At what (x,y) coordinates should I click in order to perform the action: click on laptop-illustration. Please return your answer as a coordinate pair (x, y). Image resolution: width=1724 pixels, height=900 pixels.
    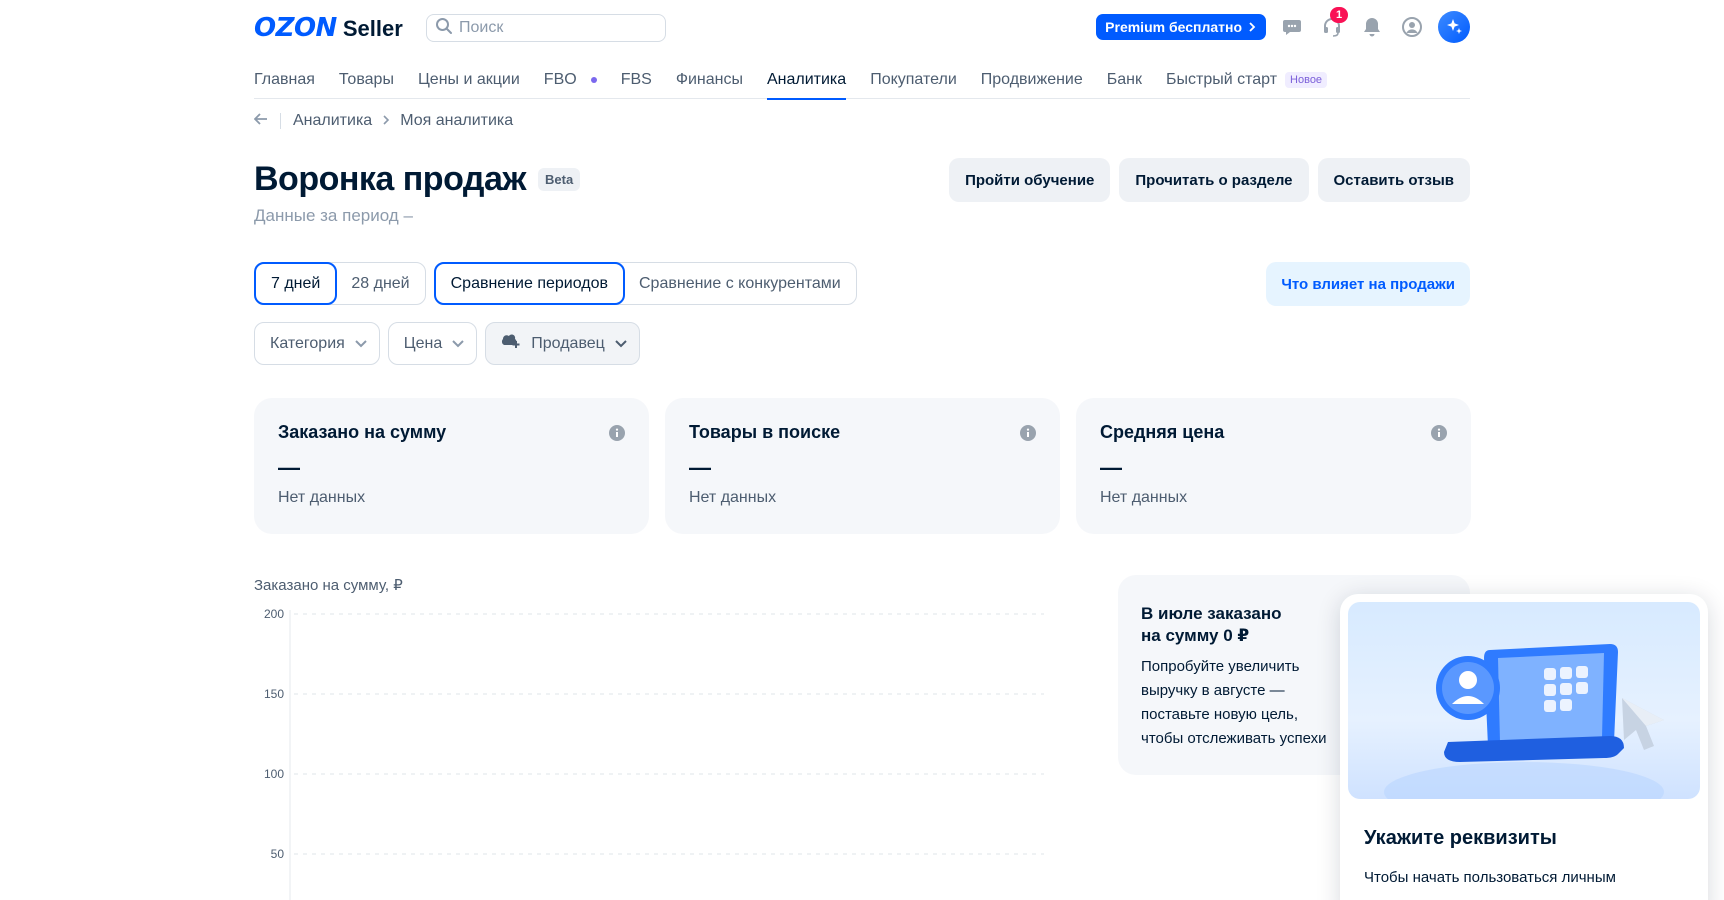
    Looking at the image, I should click on (1524, 700).